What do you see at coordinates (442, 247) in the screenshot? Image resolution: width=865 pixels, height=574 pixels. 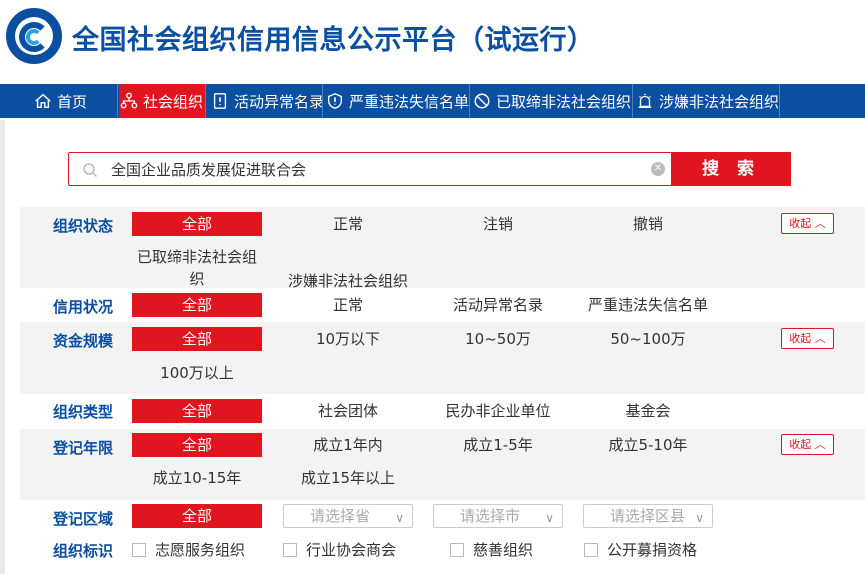 I see `filter-row-org-status: 组织状态 全部 正常 注销 撤销 收起 ︿ 已取缔非法社会组织 涉嫌非法社会组织` at bounding box center [442, 247].